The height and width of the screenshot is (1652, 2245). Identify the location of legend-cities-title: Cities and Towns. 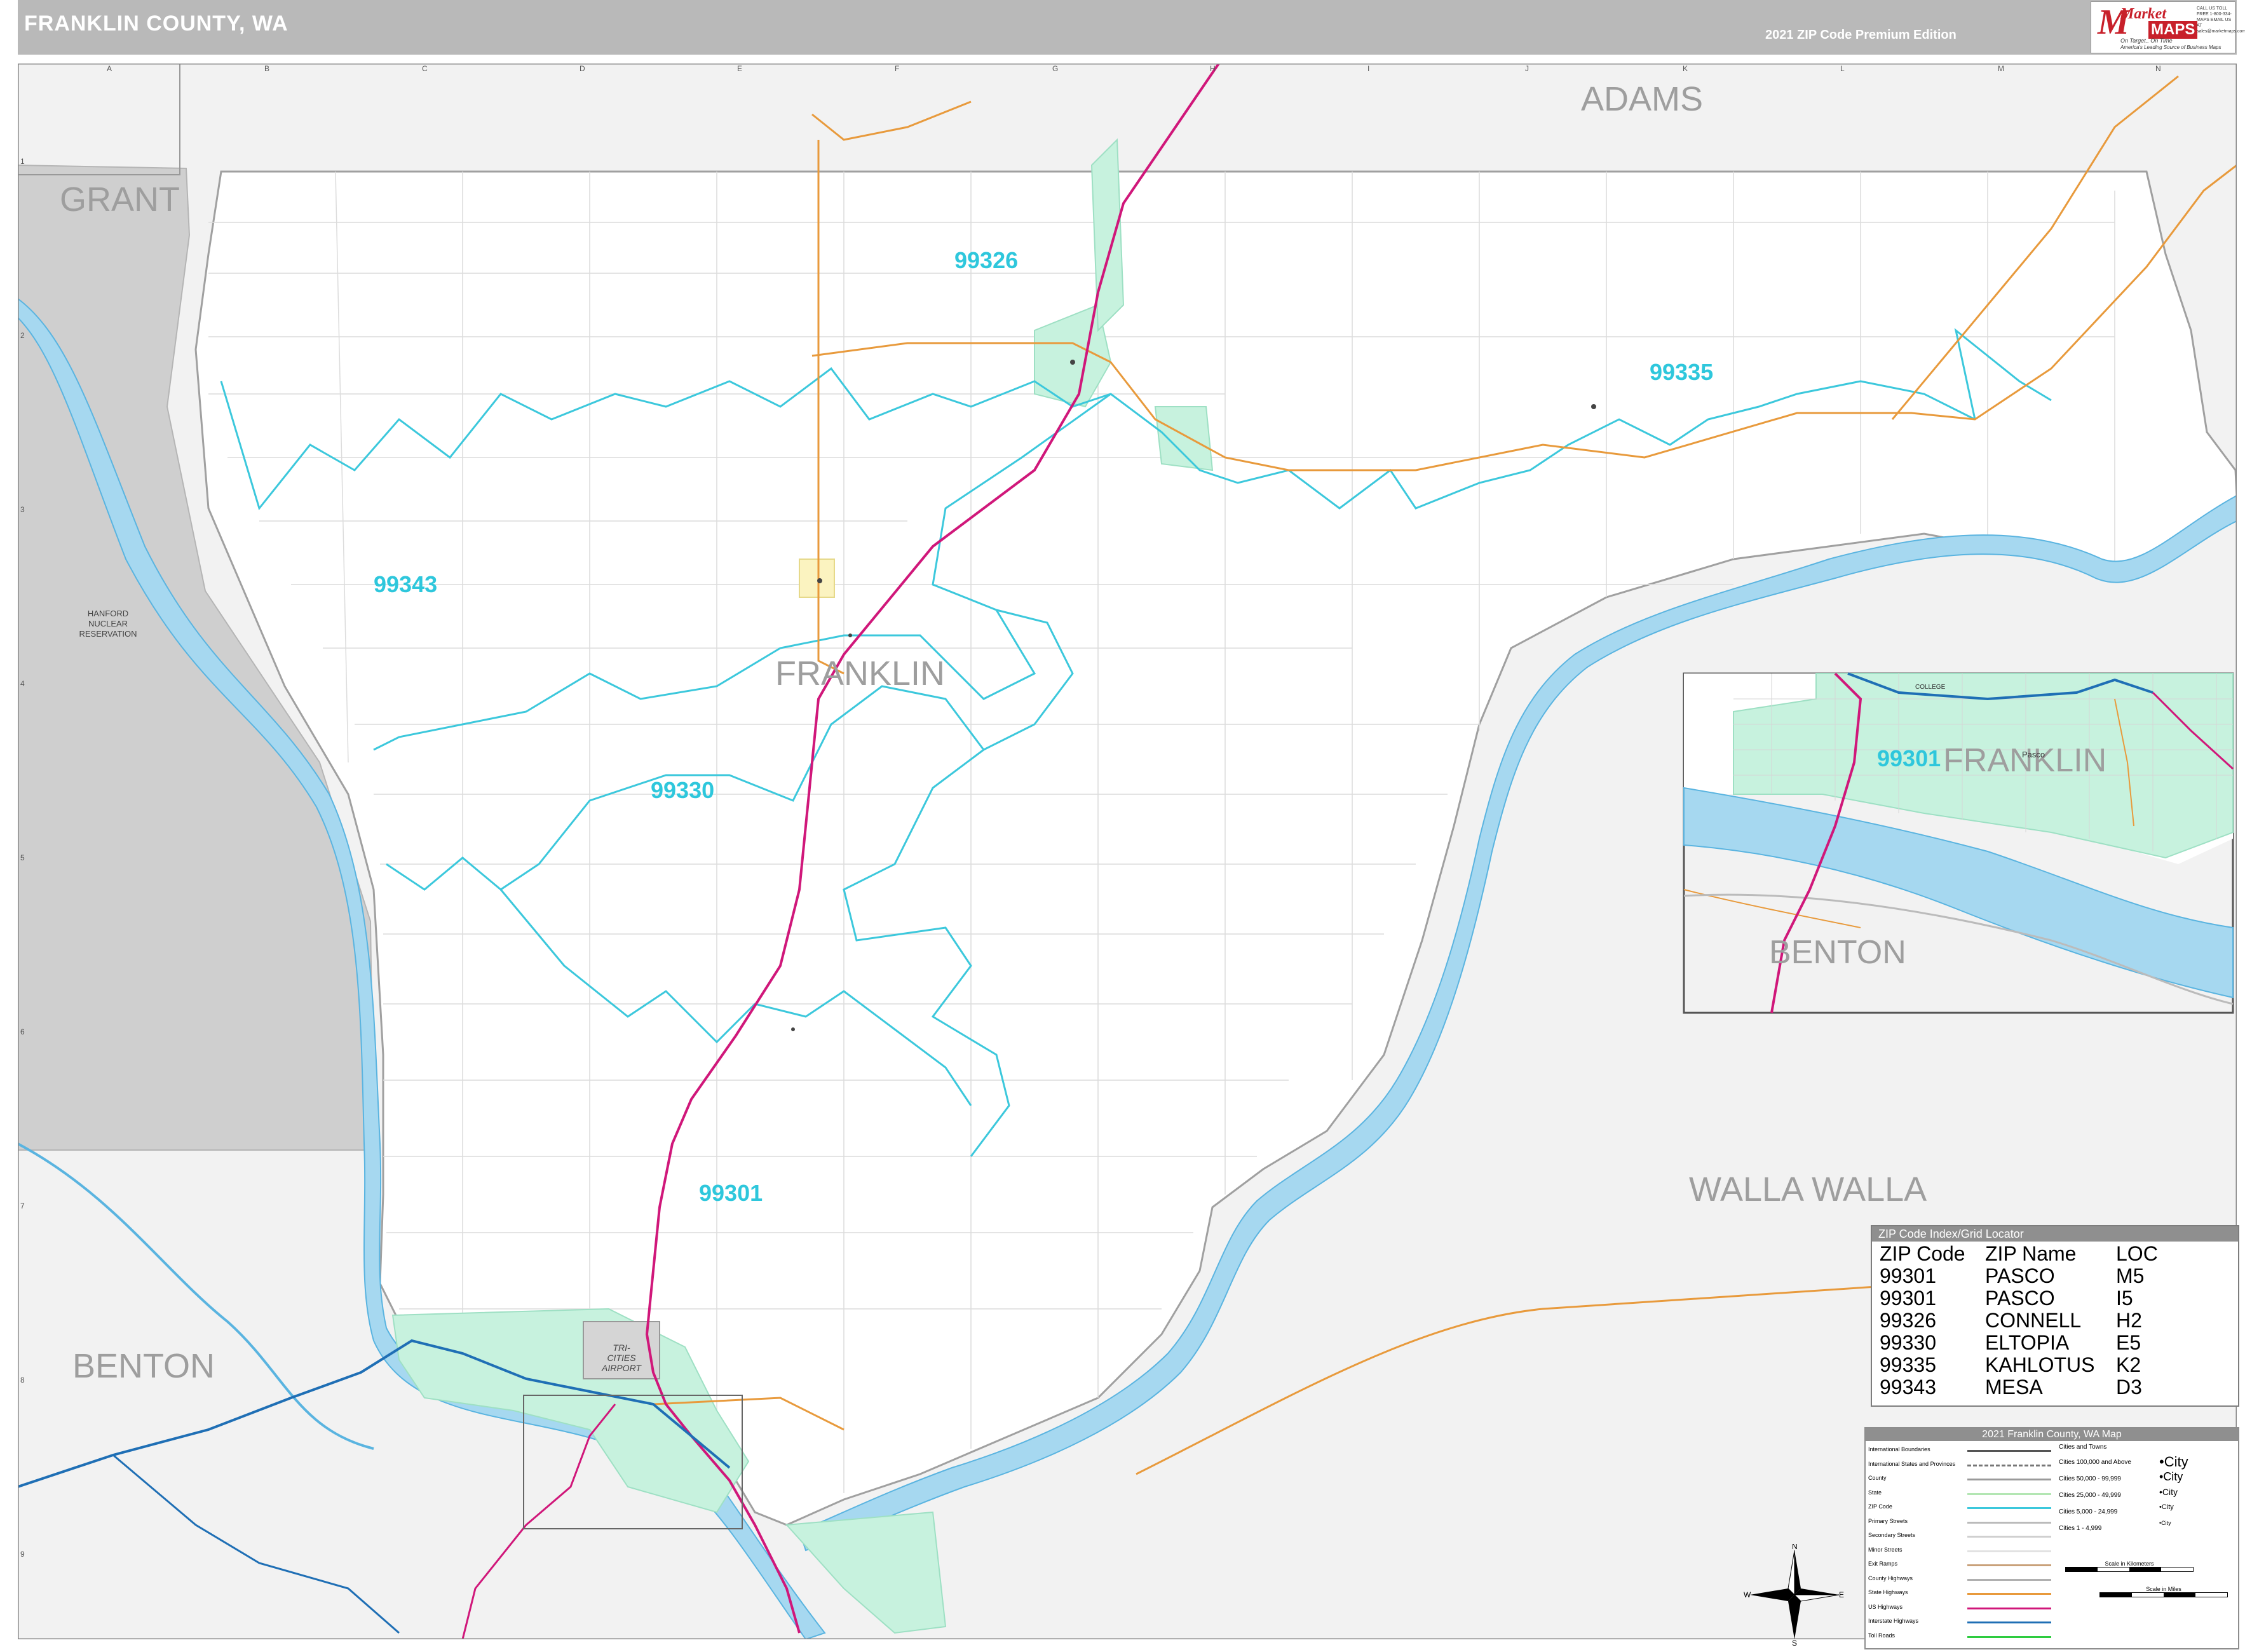
(2083, 1448).